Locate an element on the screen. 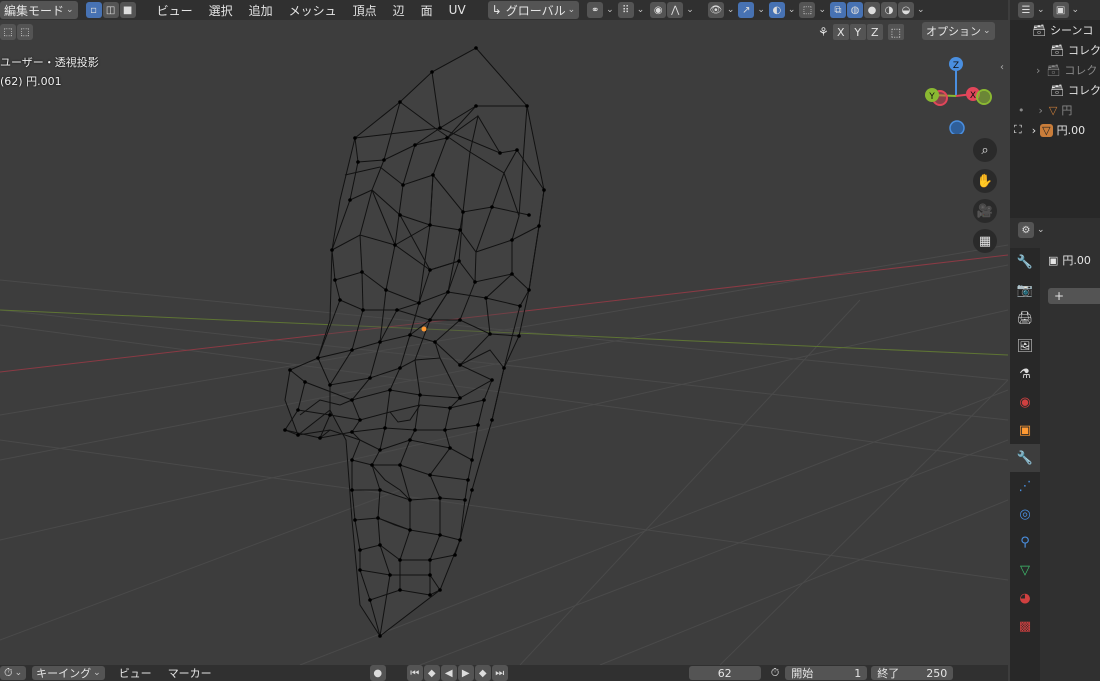 This screenshot has height=681, width=1100. zoom-icon: ⌕ is located at coordinates (985, 150).